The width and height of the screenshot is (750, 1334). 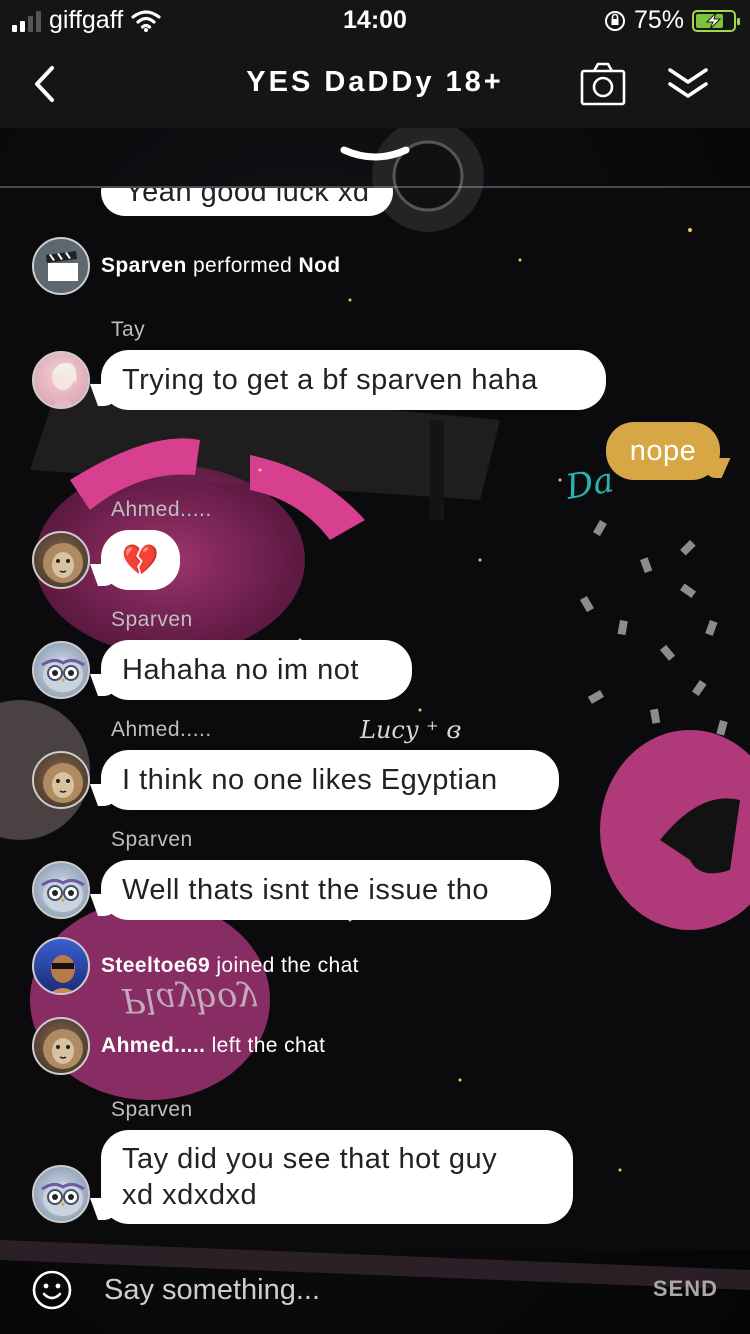 What do you see at coordinates (190, 1195) in the screenshot?
I see `message-text-line-2: xd xdxdxd` at bounding box center [190, 1195].